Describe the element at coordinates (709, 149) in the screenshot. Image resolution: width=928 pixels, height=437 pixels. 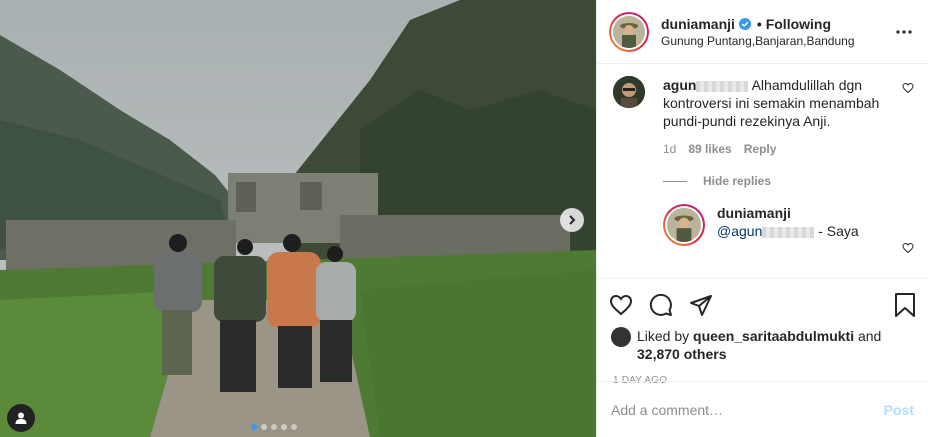
I see `comment-likes: 89 likes` at that location.